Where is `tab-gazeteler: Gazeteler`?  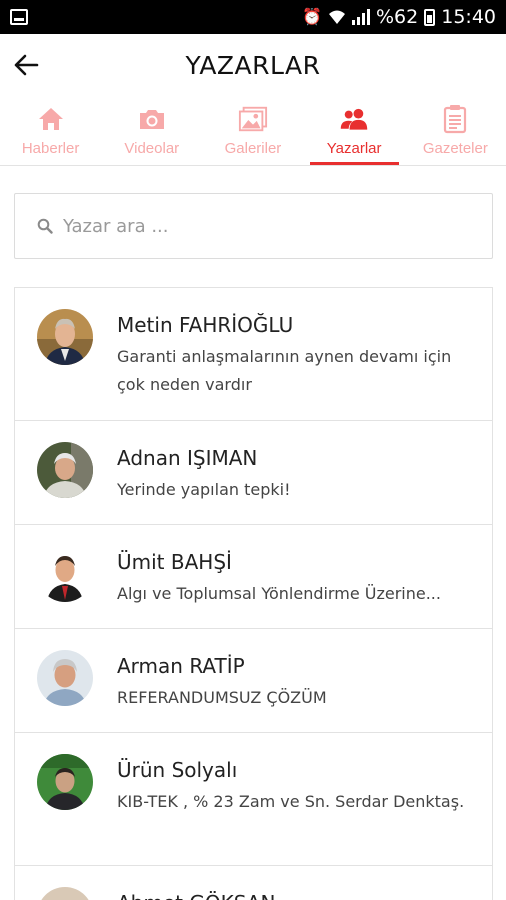
tab-gazeteler: Gazeteler is located at coordinates (455, 130).